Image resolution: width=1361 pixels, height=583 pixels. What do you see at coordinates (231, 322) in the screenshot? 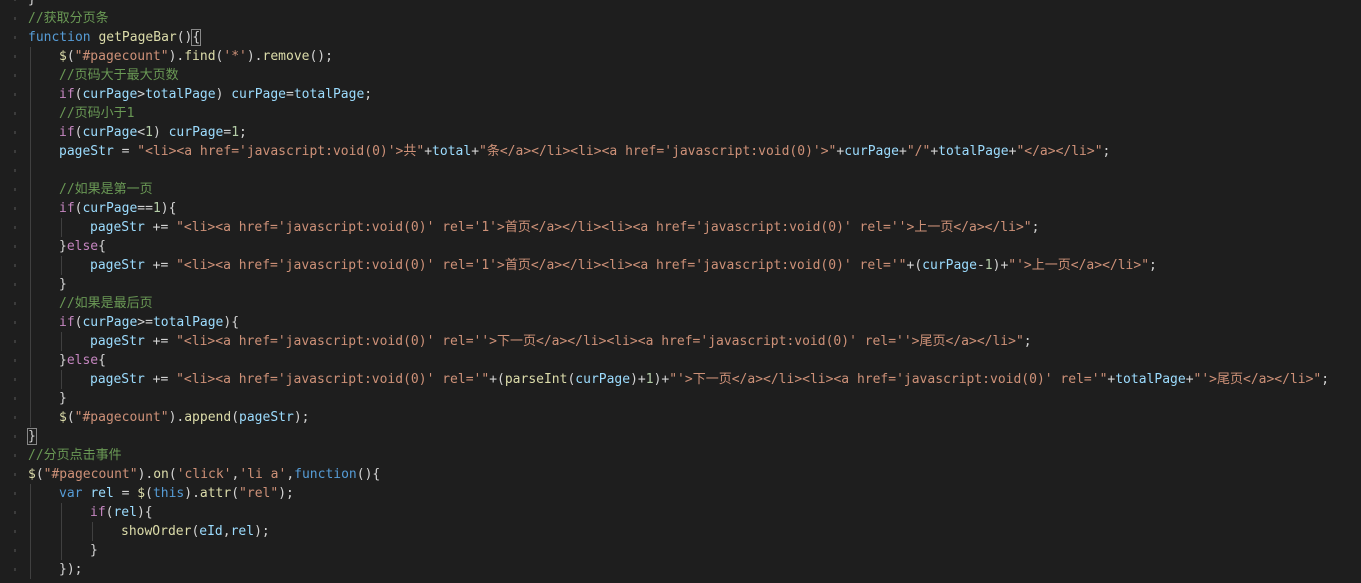
I see `code-token: ){` at bounding box center [231, 322].